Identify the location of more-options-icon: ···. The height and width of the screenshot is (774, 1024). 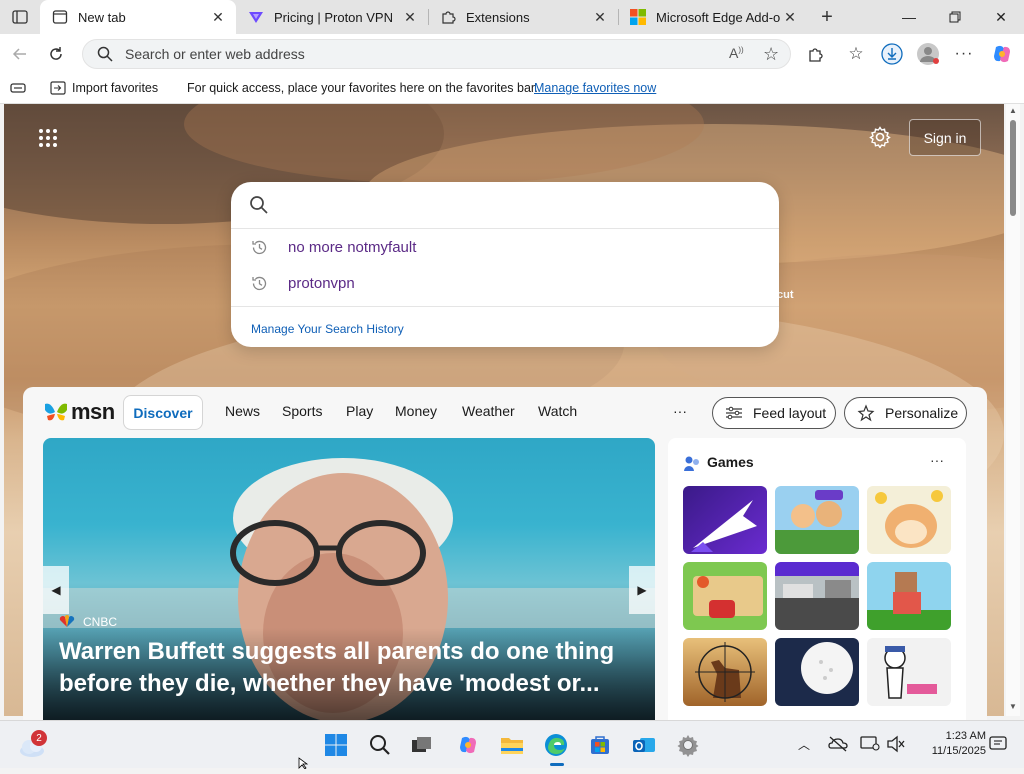
(964, 54).